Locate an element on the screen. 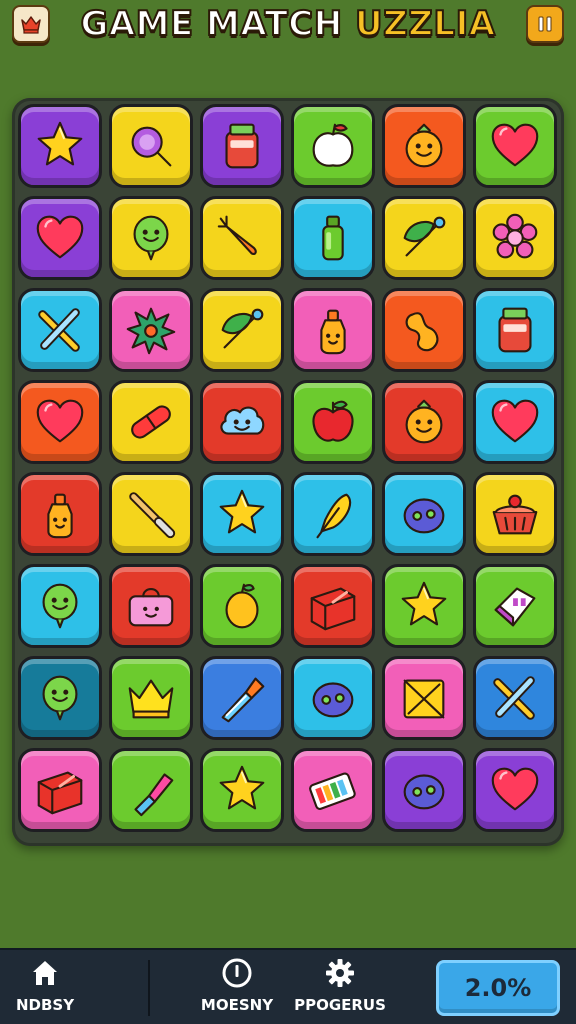 This screenshot has height=1024, width=576. progress-button: 2.0% is located at coordinates (498, 988).